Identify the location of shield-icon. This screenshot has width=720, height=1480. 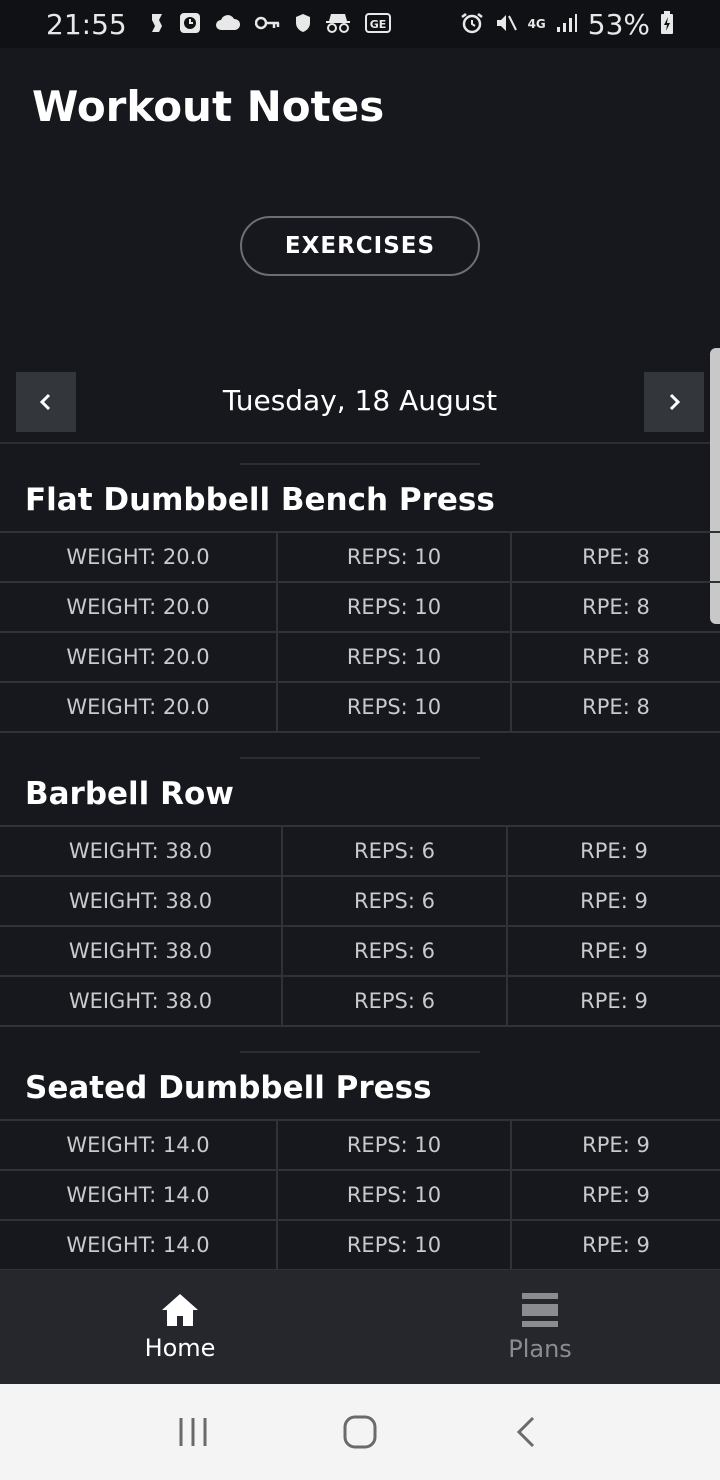
(303, 24).